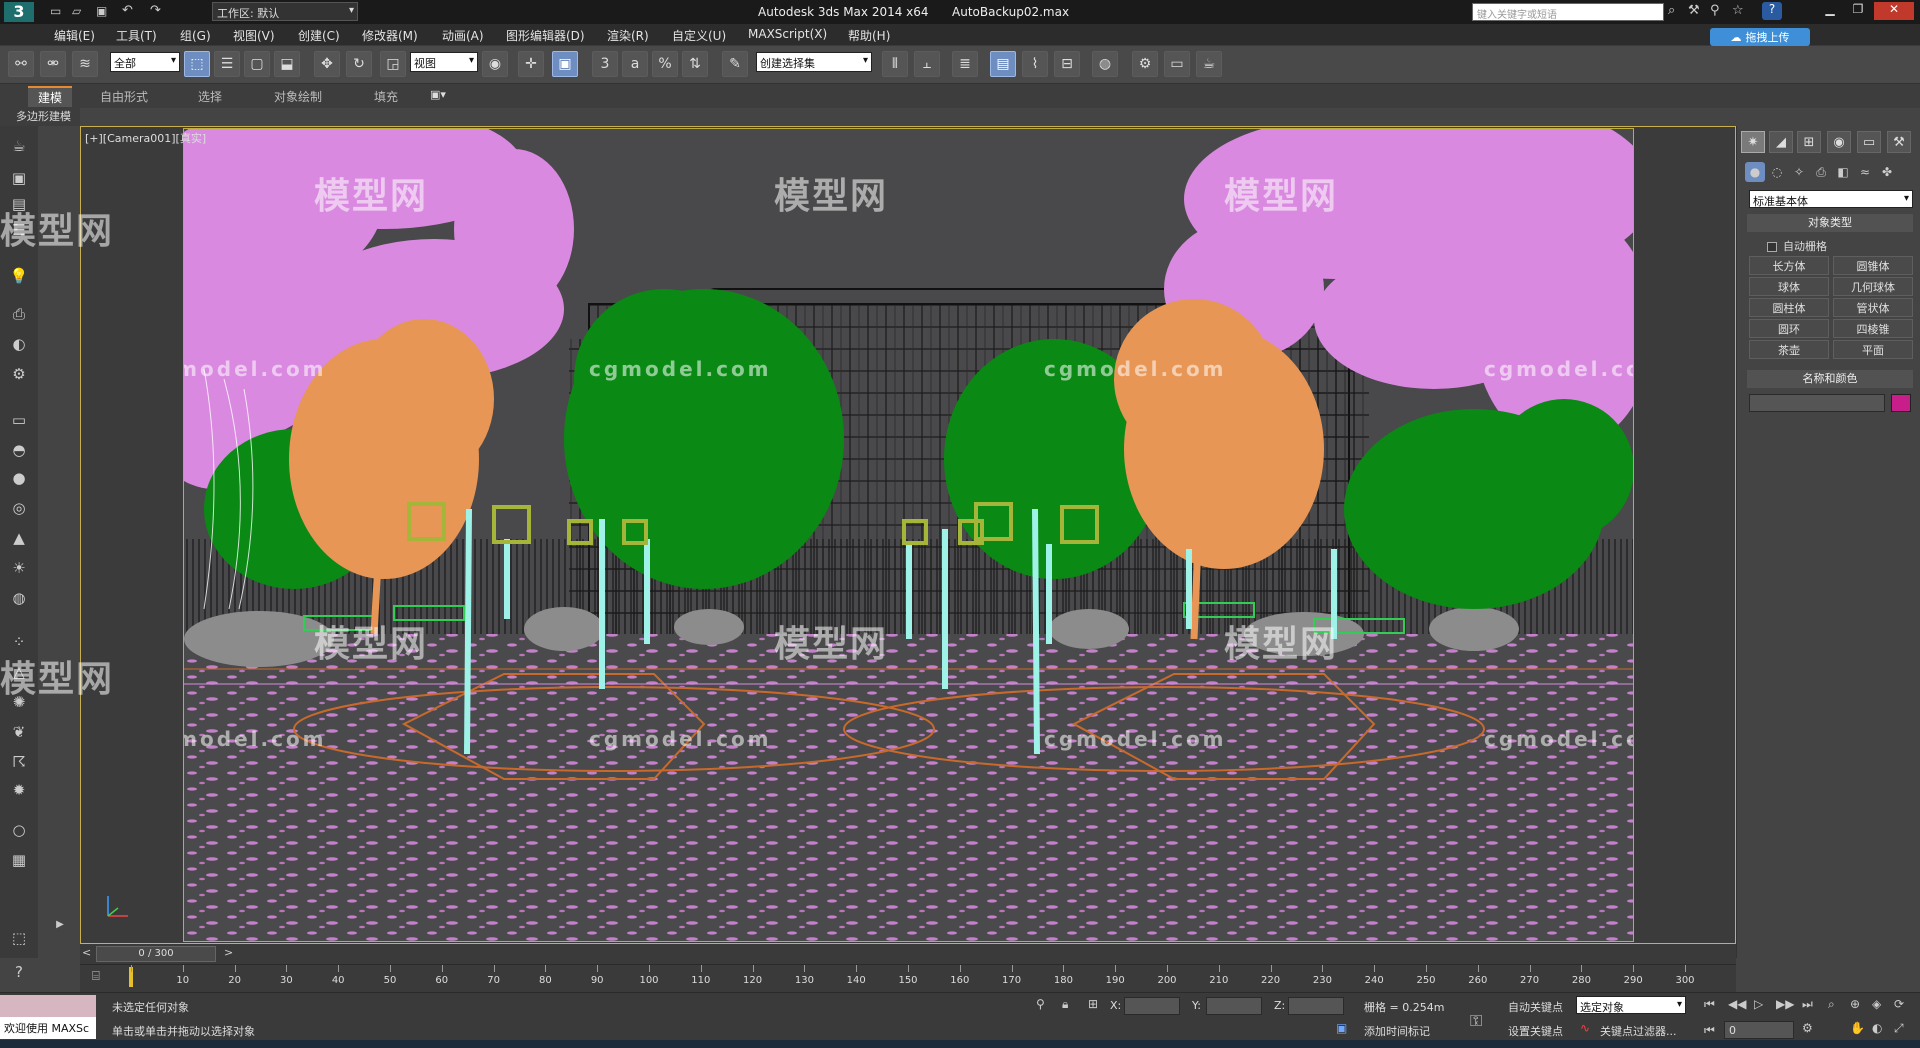 The height and width of the screenshot is (1048, 1920). Describe the element at coordinates (19, 276) in the screenshot. I see `light-bulb-icon: 💡` at that location.